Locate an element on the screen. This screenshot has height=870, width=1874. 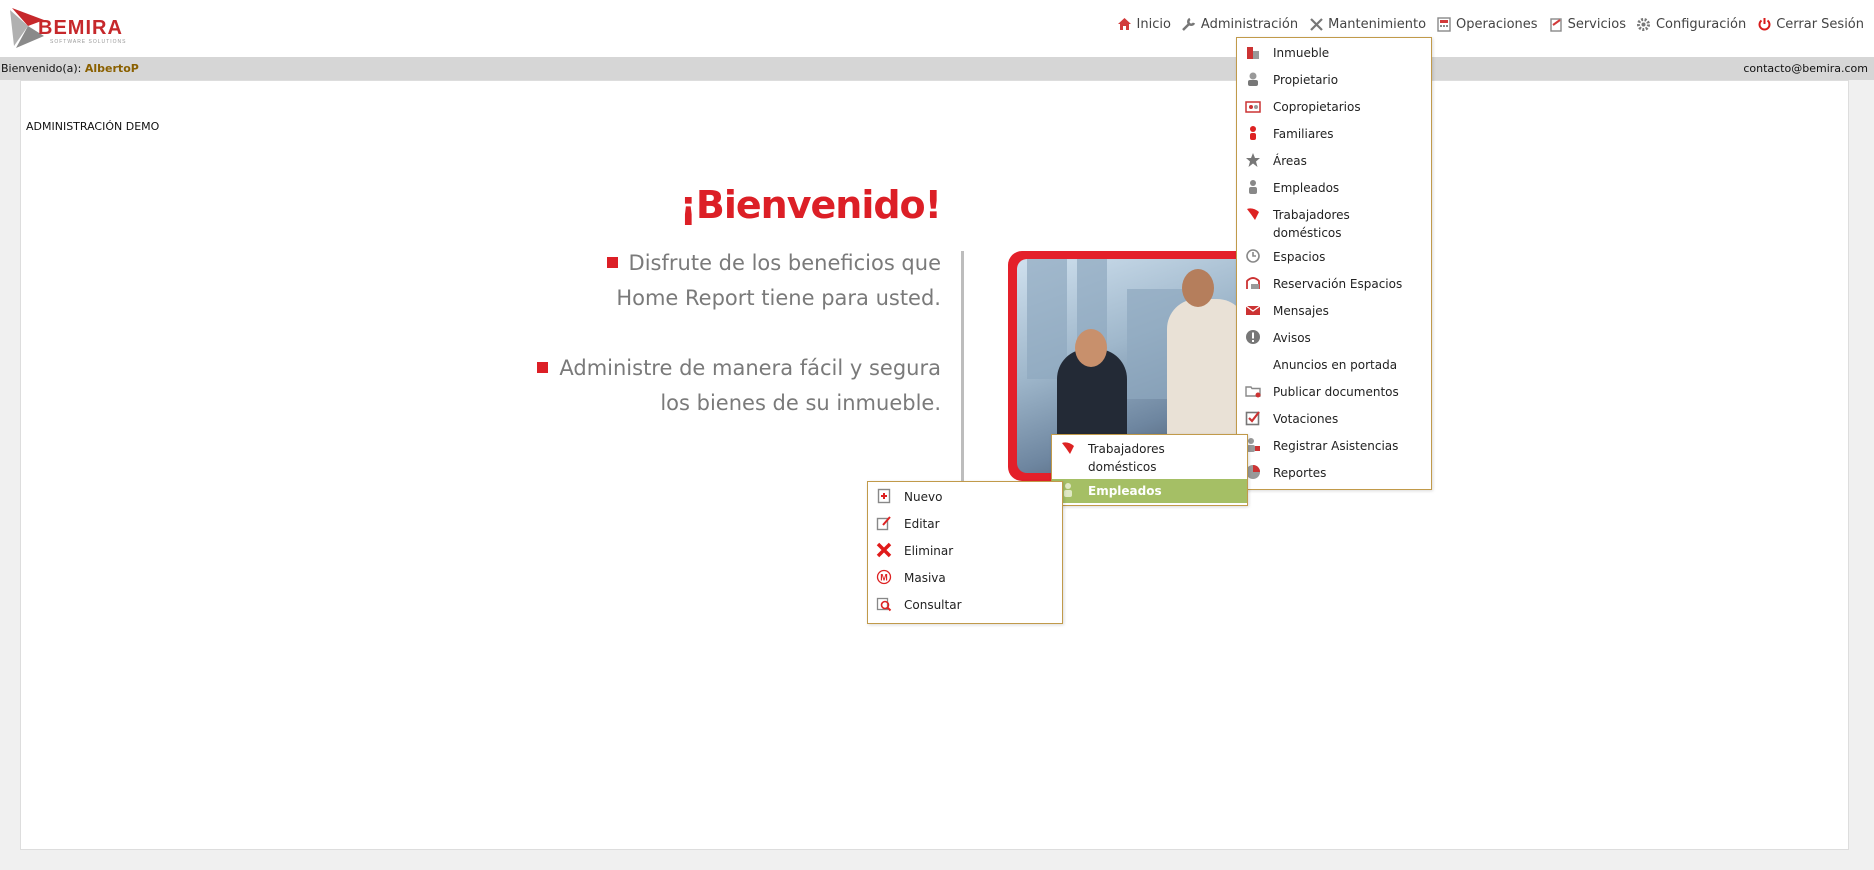
actions-menu: Nuevo Editar Eliminar M Masiva Consultar is located at coordinates (965, 552).